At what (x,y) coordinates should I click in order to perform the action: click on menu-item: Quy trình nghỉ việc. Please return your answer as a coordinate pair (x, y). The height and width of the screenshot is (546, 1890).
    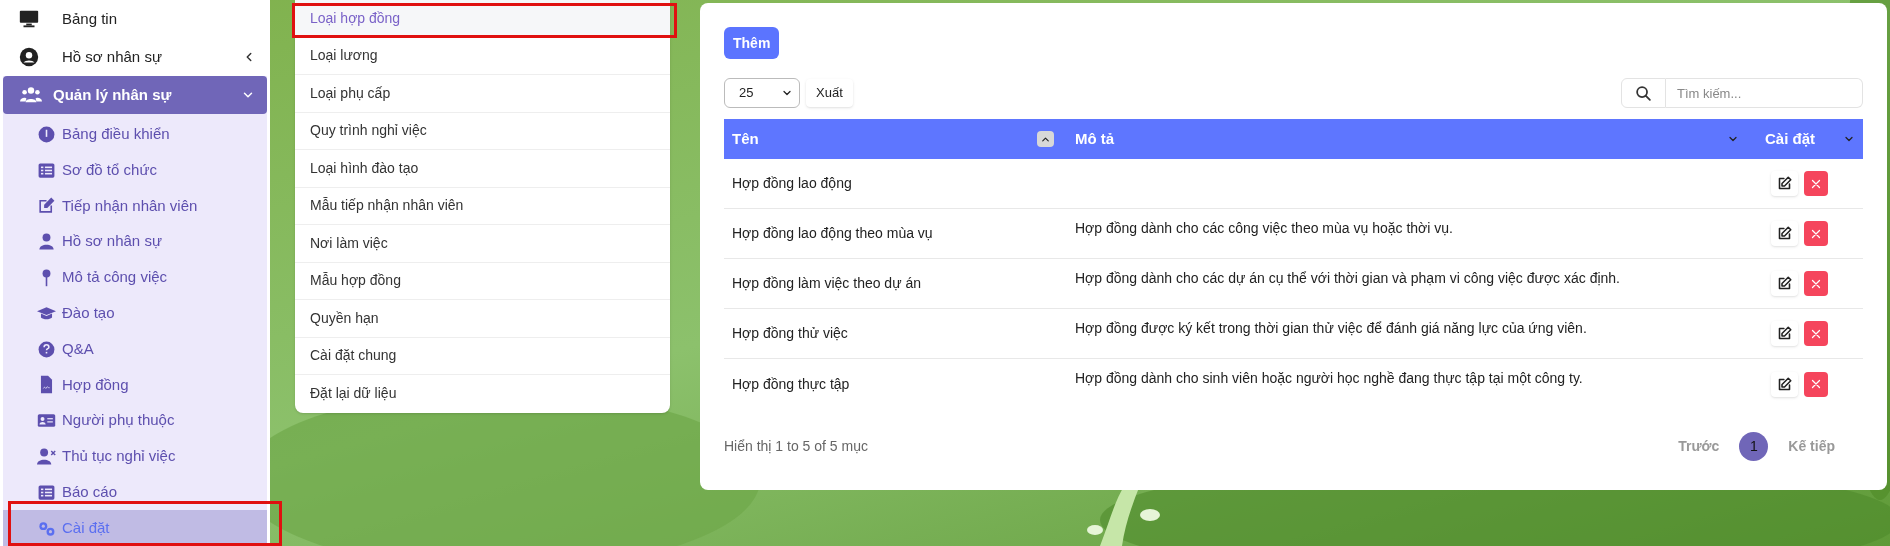
    Looking at the image, I should click on (482, 131).